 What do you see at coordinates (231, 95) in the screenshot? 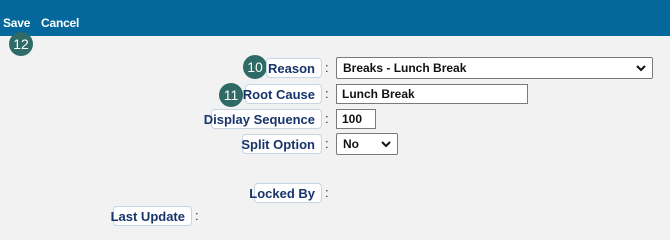
I see `root-cause-step-badge: 11` at bounding box center [231, 95].